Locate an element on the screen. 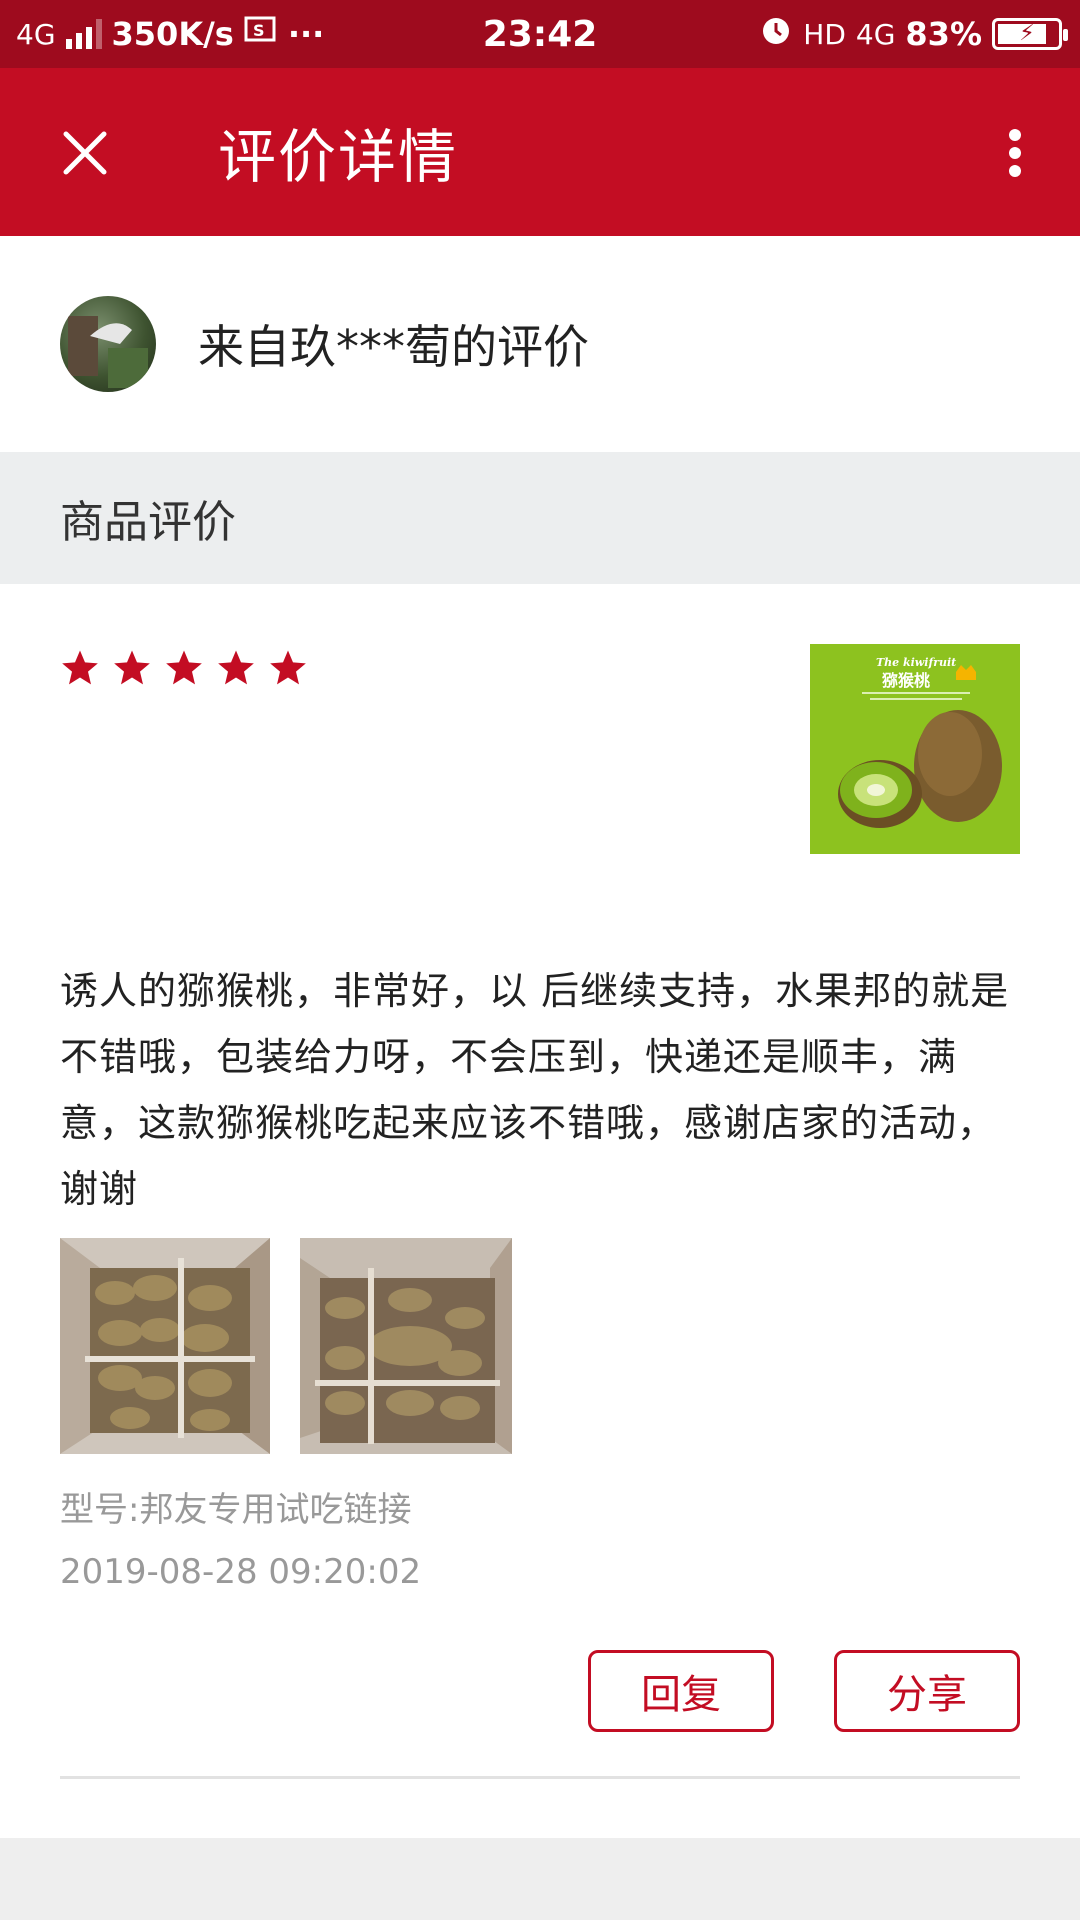 The height and width of the screenshot is (1920, 1080). alarm-icon is located at coordinates (776, 34).